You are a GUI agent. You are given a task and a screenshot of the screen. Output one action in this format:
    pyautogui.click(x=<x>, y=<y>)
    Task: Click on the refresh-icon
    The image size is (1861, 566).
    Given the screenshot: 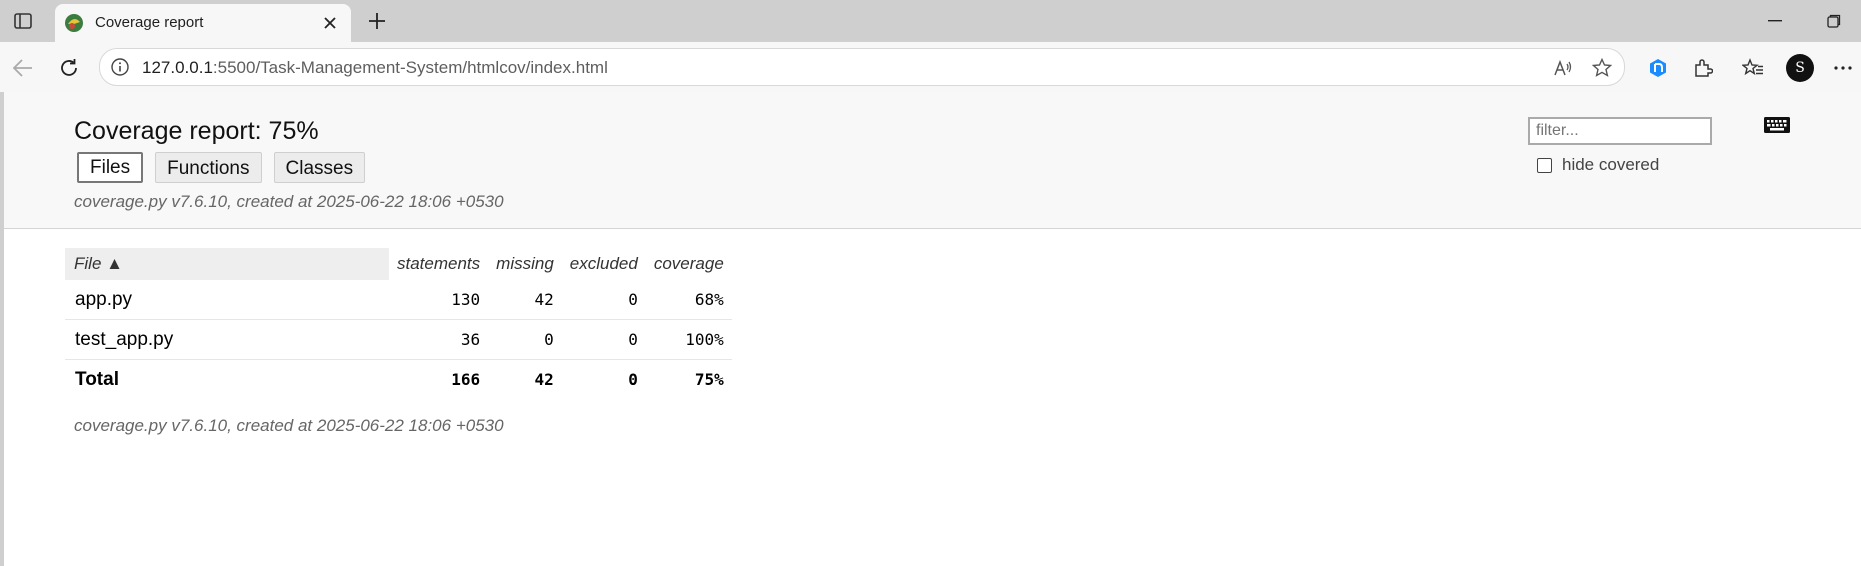 What is the action you would take?
    pyautogui.click(x=69, y=68)
    